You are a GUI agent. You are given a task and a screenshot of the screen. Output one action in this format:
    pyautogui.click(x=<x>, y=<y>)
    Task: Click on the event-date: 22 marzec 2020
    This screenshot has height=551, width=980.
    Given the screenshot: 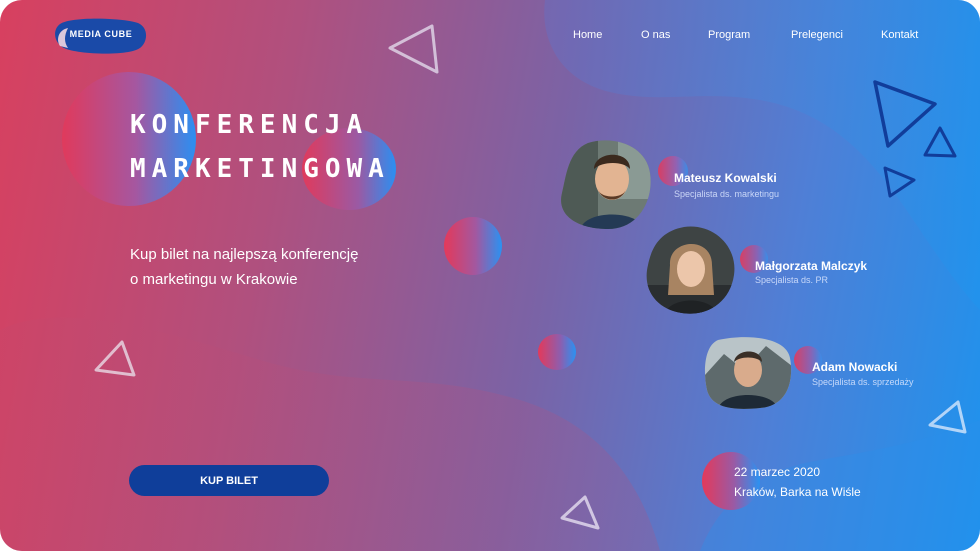 What is the action you would take?
    pyautogui.click(x=777, y=472)
    